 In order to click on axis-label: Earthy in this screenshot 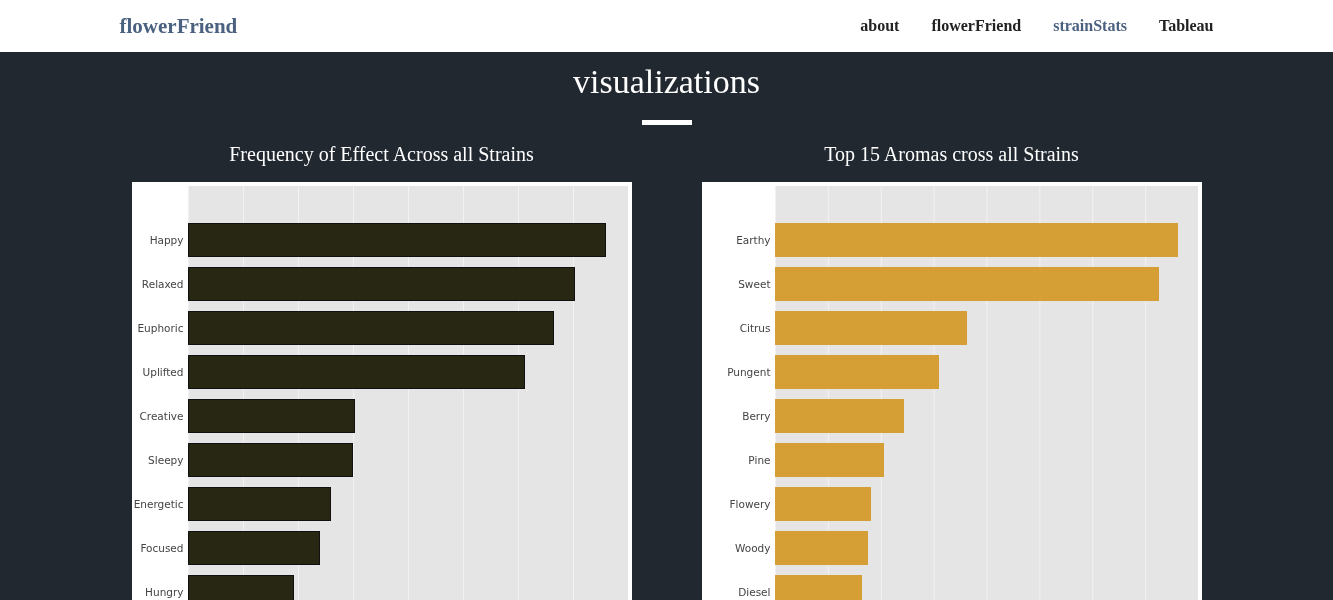, I will do `click(753, 240)`.